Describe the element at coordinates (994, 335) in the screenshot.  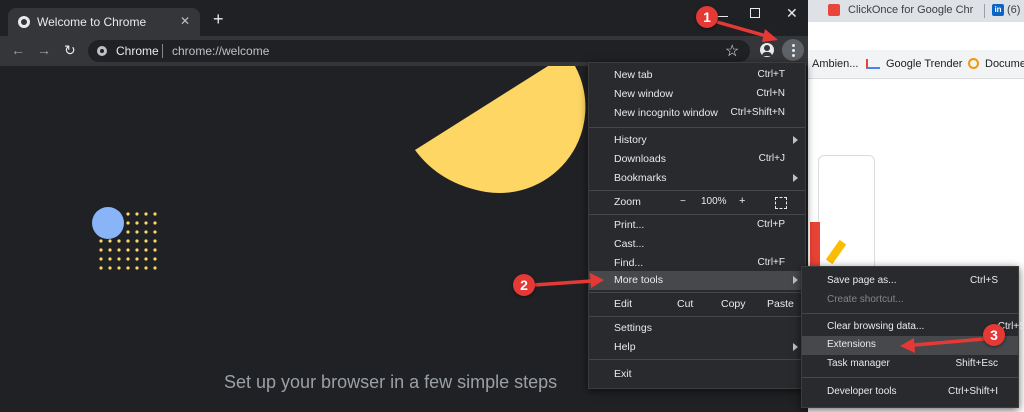
I see `annotation-badge-3: 3` at that location.